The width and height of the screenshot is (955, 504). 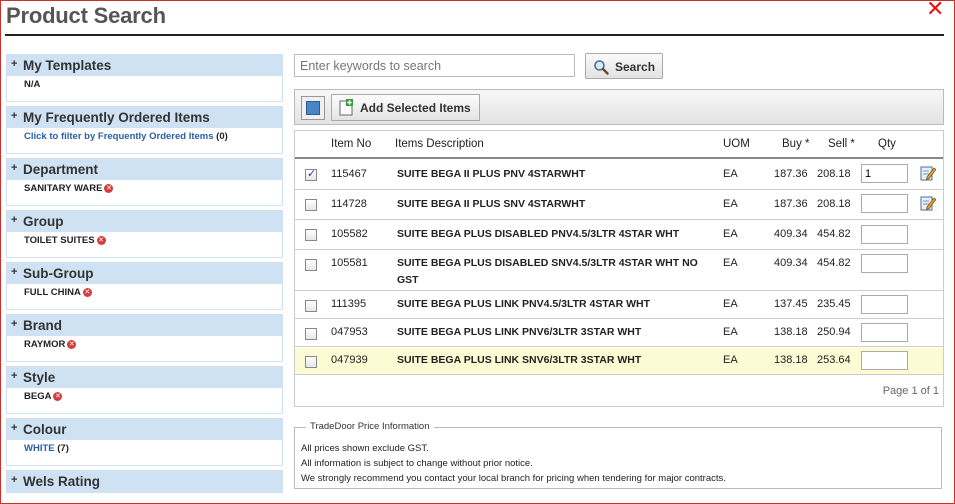 I want to click on panel-title: Brand, so click(x=43, y=325).